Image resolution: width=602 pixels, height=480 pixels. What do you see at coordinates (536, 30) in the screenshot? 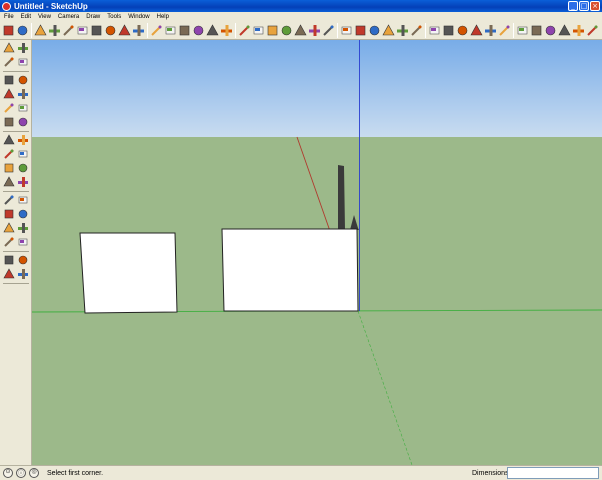
I see `toolbar-wireframe-icon` at bounding box center [536, 30].